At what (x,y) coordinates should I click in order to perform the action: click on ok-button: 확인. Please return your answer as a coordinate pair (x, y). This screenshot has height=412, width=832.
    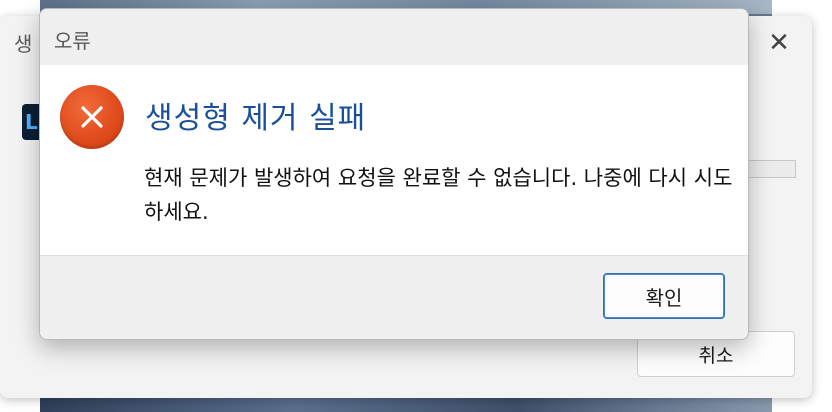
    Looking at the image, I should click on (664, 296).